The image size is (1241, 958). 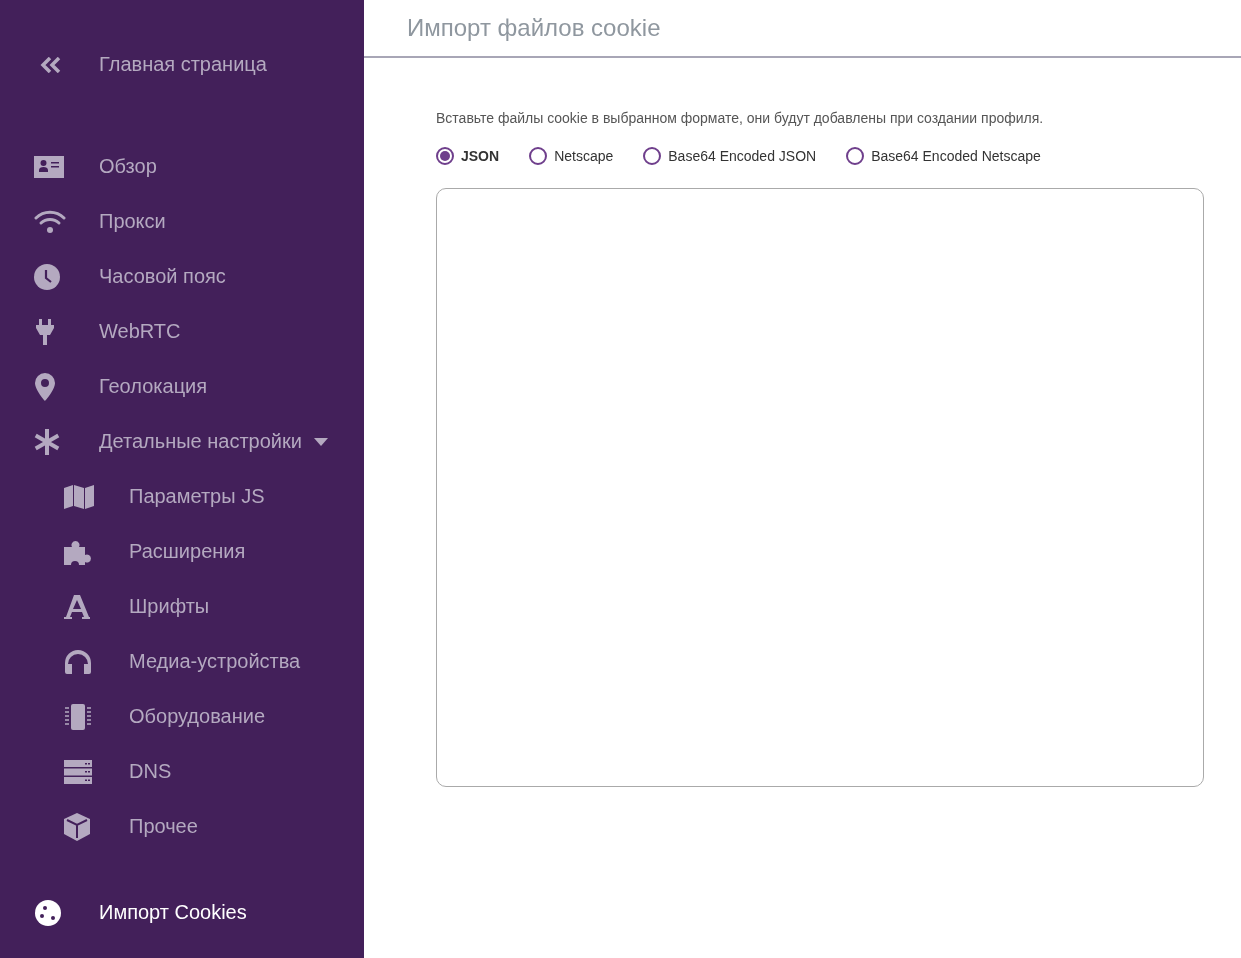 What do you see at coordinates (943, 156) in the screenshot?
I see `format-radio: Base64 Encoded Netscape` at bounding box center [943, 156].